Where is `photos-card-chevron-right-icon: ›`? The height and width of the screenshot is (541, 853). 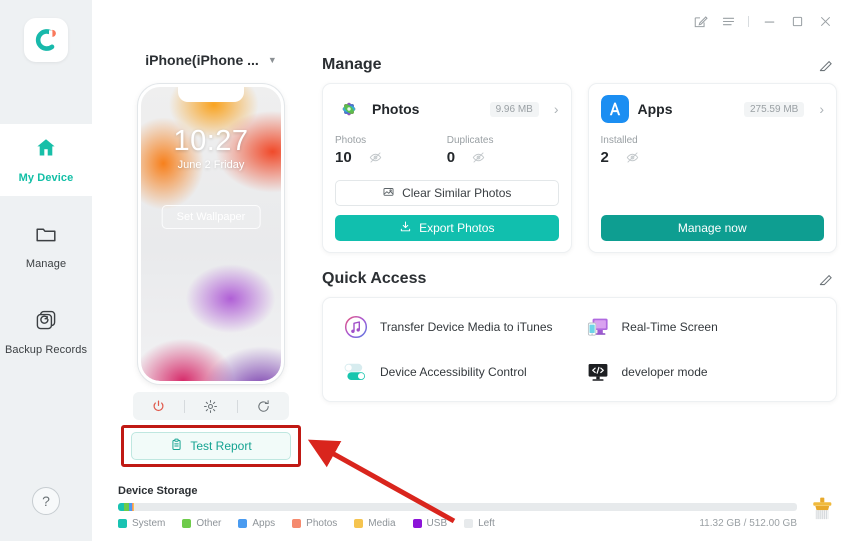 photos-card-chevron-right-icon: › is located at coordinates (556, 109).